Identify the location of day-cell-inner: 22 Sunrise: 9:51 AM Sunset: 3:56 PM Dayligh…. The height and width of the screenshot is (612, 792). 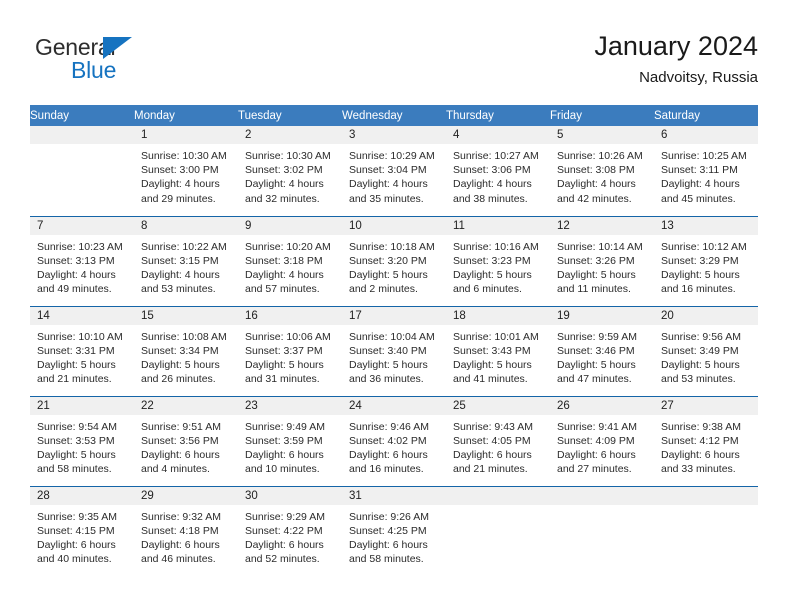
(186, 441).